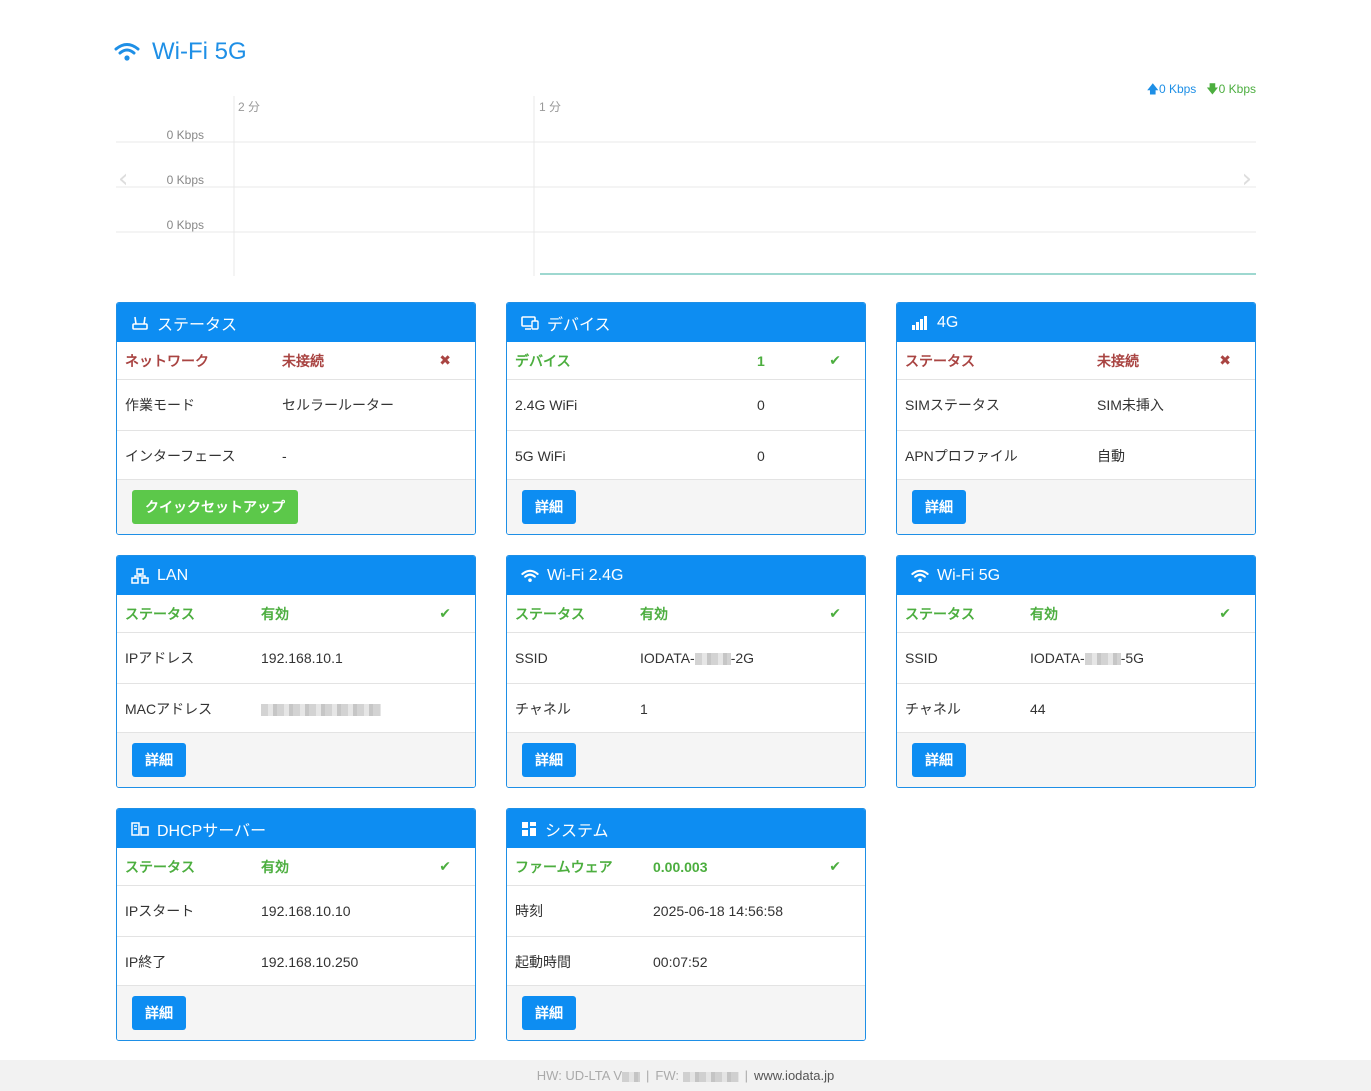 The width and height of the screenshot is (1371, 1091). Describe the element at coordinates (577, 831) in the screenshot. I see `system-panel-title: システム` at that location.